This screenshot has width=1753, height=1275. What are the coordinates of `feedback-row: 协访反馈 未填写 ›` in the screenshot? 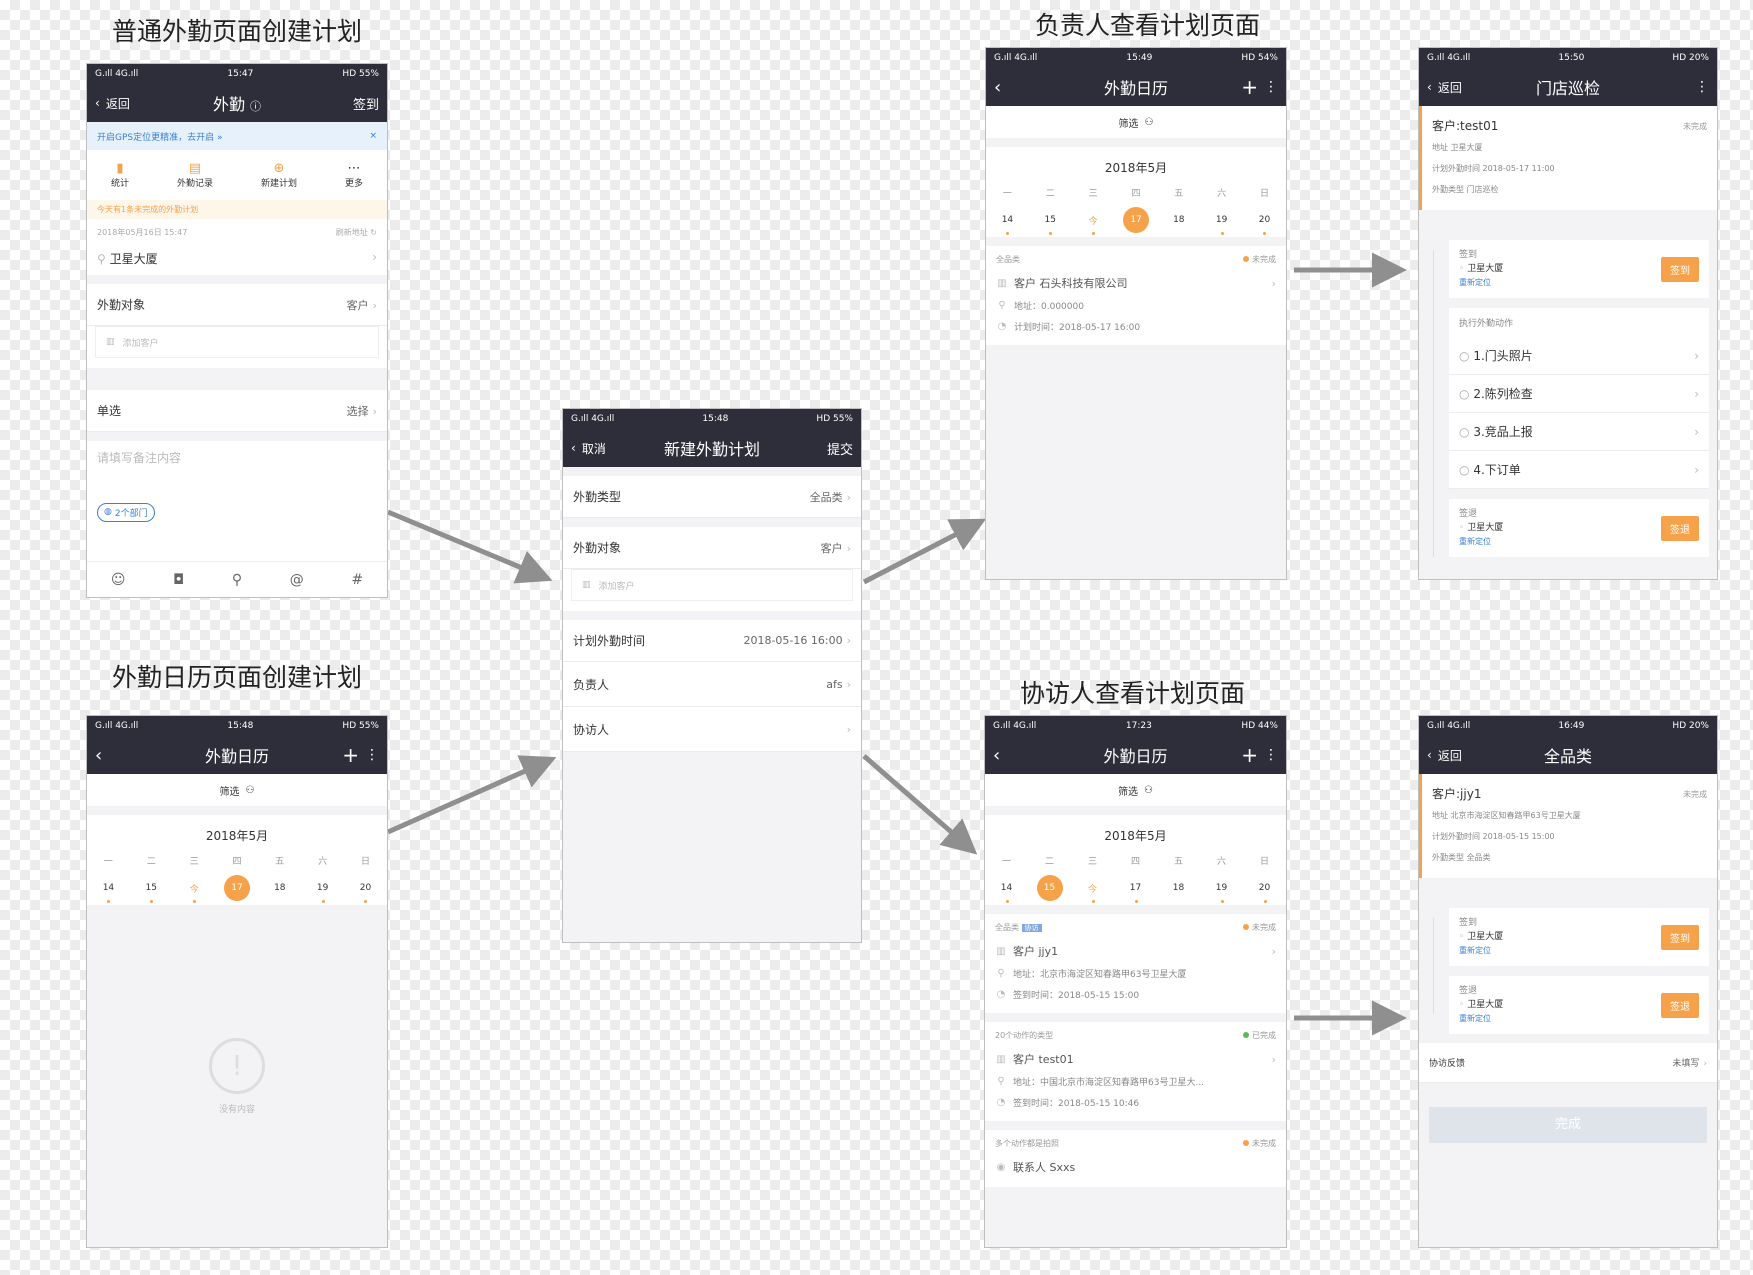 It's located at (1568, 1063).